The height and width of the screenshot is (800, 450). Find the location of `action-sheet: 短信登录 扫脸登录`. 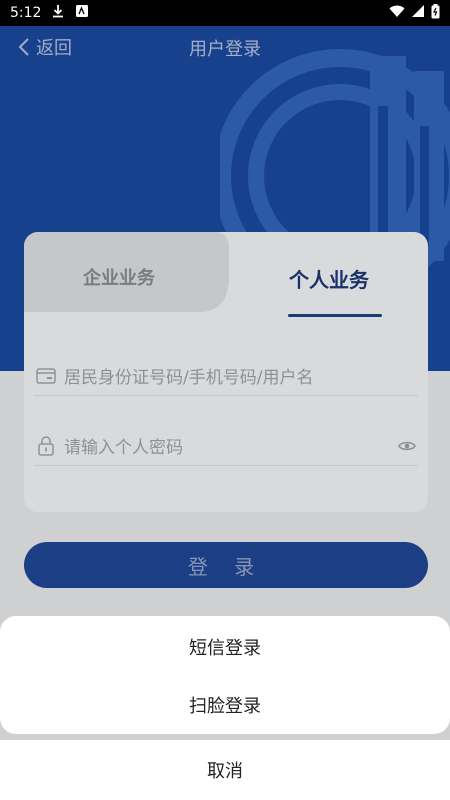

action-sheet: 短信登录 扫脸登录 is located at coordinates (225, 675).